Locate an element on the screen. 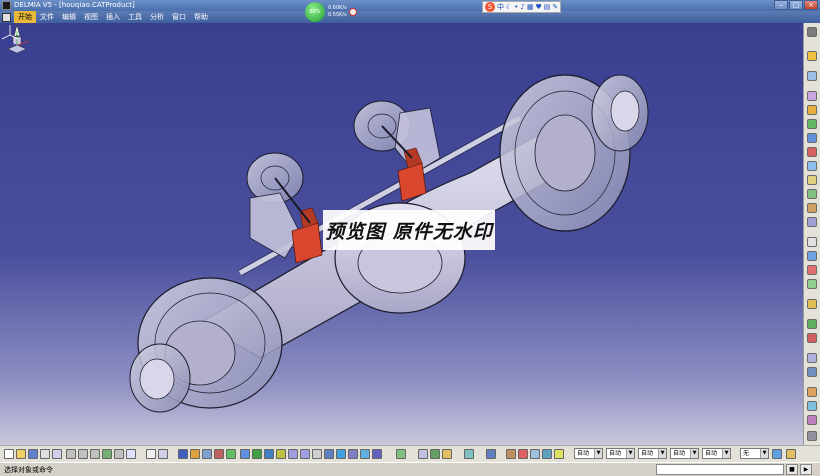 This screenshot has height=476, width=820. shading-icon is located at coordinates (353, 454).